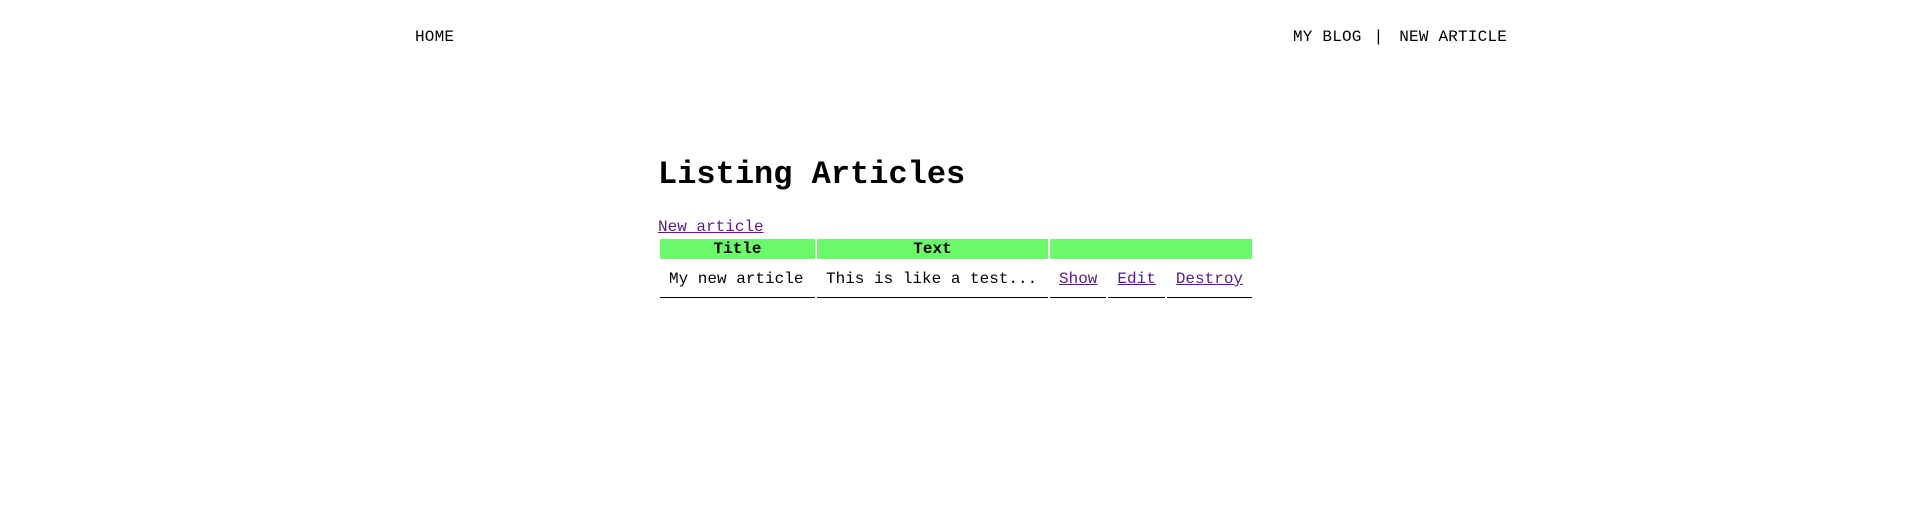 This screenshot has height=528, width=1920. I want to click on page-title: Listing Articles, so click(812, 174).